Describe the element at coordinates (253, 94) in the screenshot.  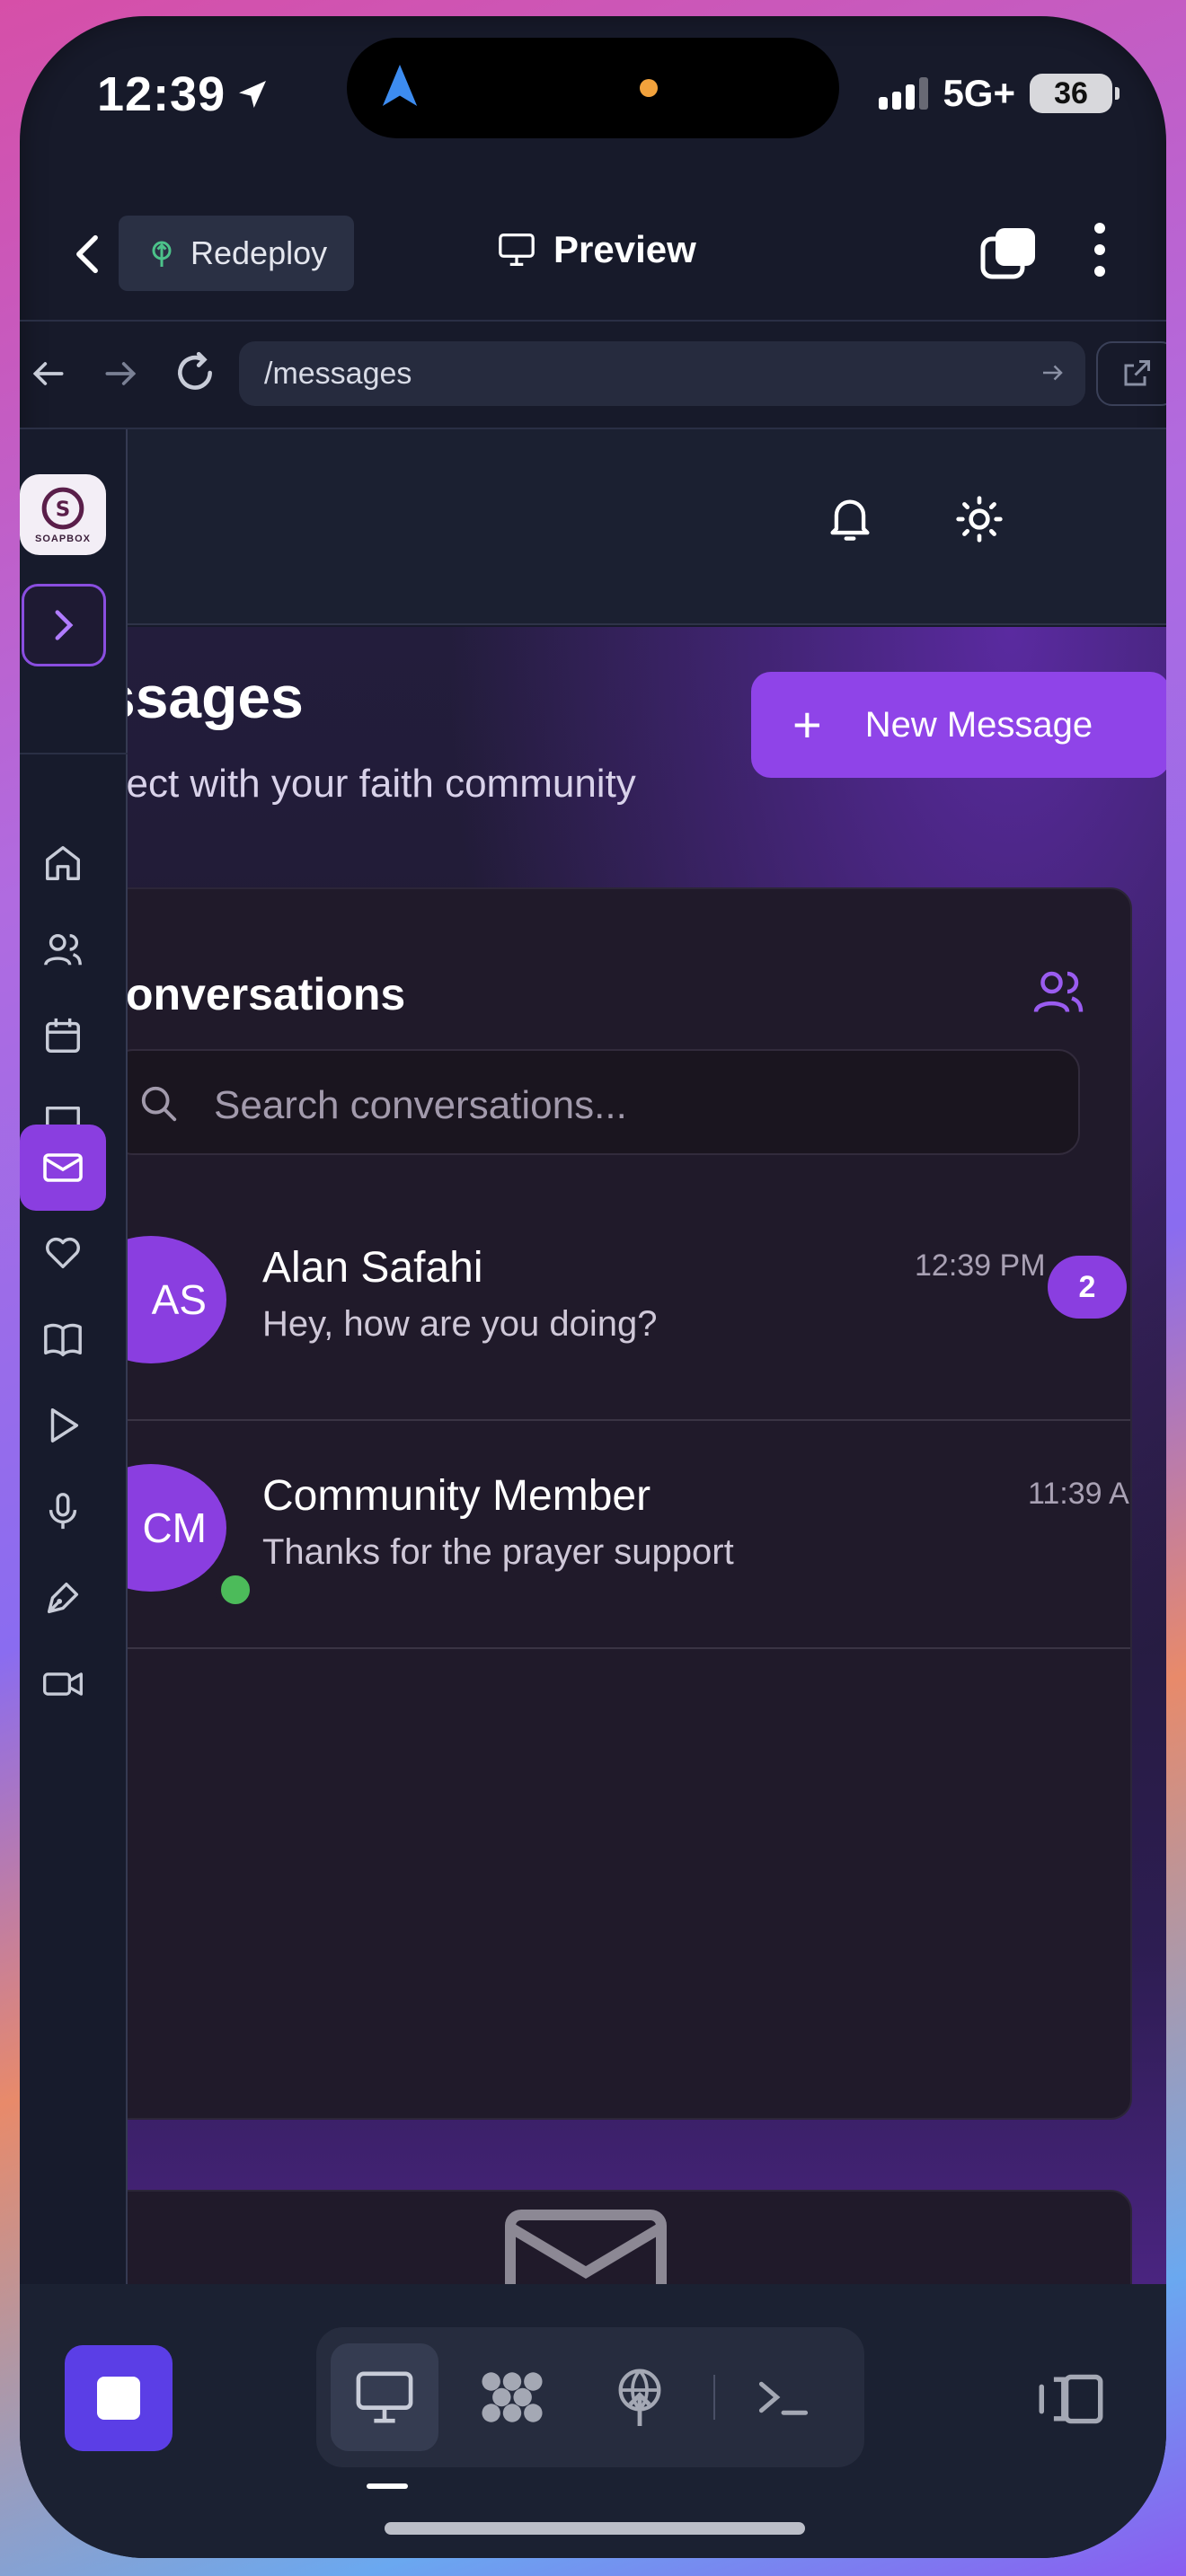
I see `location-arrow-icon` at that location.